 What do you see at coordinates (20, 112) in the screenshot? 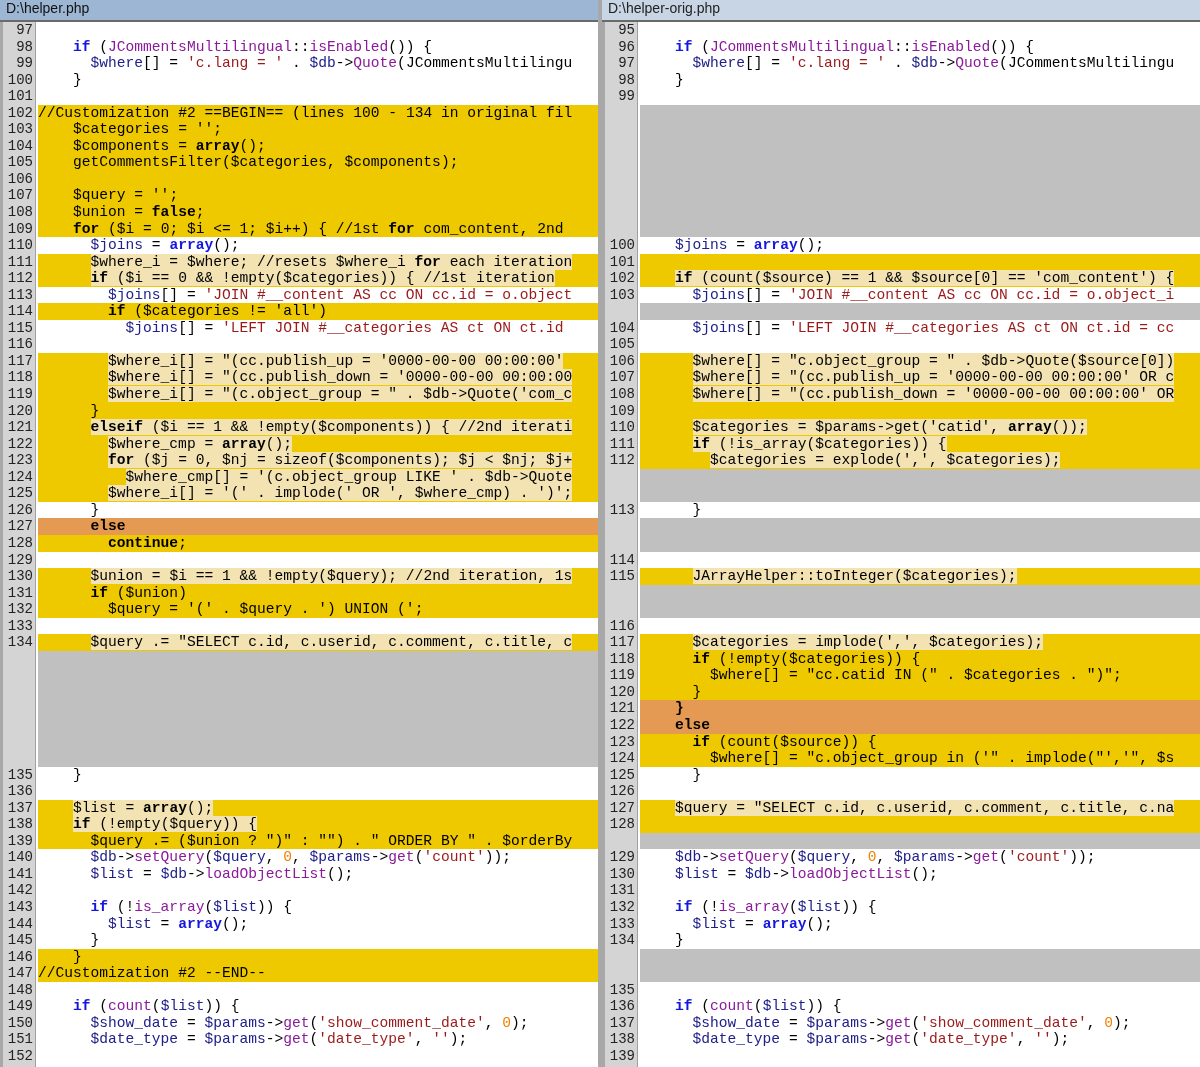
I see `line-number: 102` at bounding box center [20, 112].